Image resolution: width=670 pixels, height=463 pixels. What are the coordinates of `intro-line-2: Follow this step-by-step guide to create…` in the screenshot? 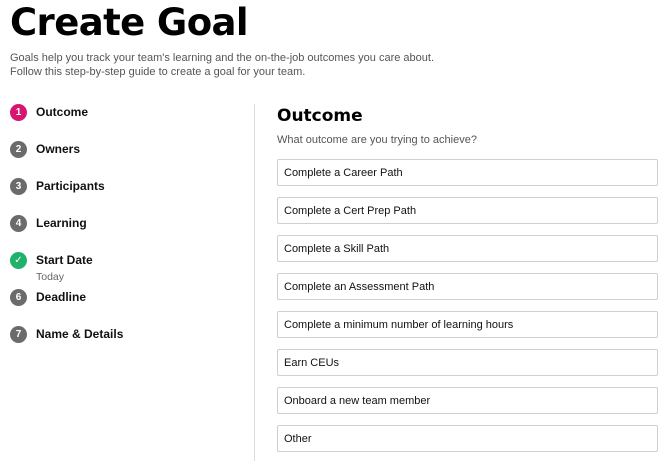 It's located at (158, 72).